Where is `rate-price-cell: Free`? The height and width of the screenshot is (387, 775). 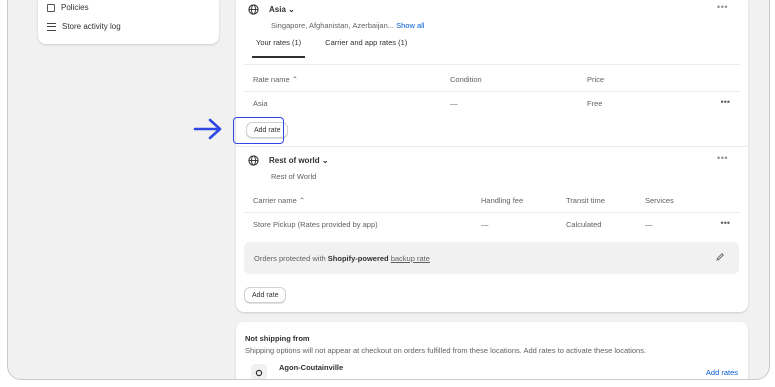
rate-price-cell: Free is located at coordinates (595, 103).